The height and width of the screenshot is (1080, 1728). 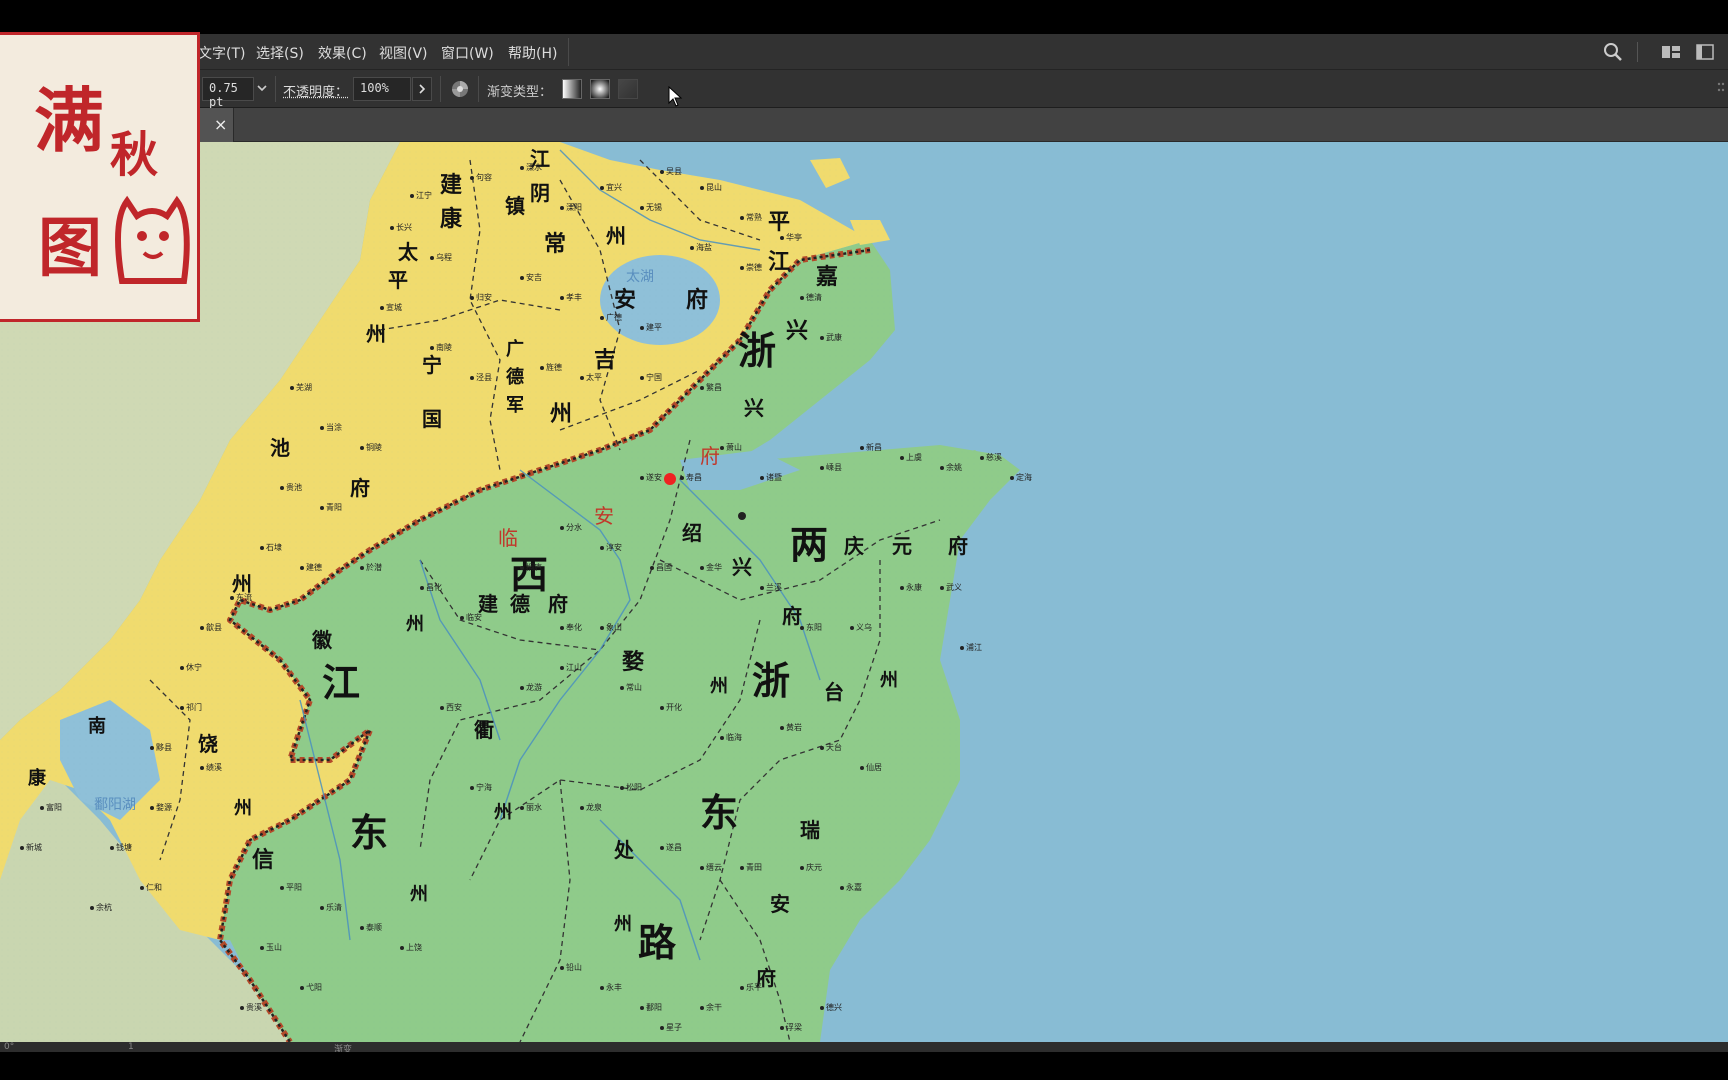 What do you see at coordinates (191, 667) in the screenshot?
I see `town-label: 休宁` at bounding box center [191, 667].